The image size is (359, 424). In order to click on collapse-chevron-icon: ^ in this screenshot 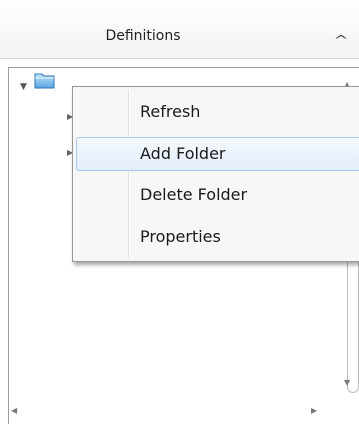, I will do `click(339, 40)`.